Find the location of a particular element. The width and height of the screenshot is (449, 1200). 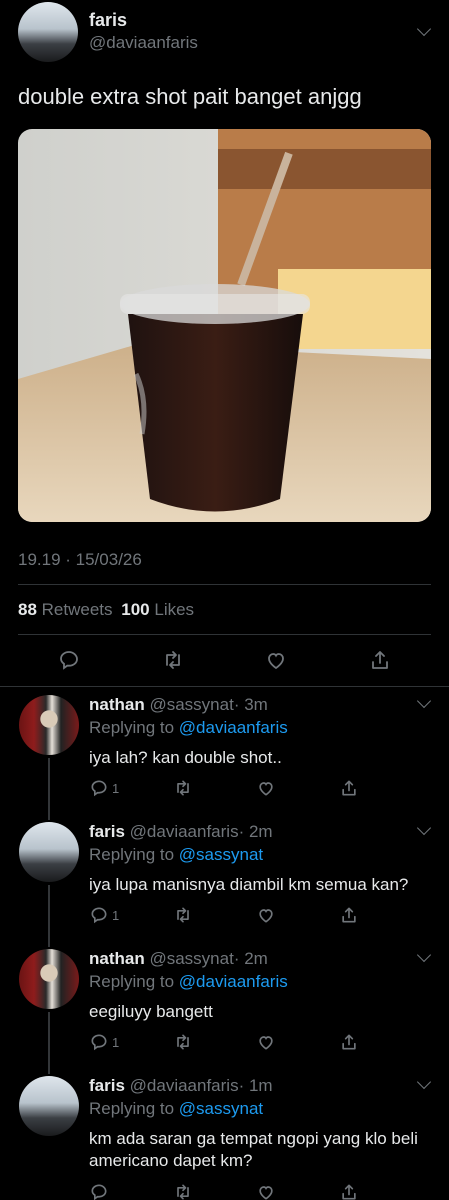

retweets-label: Retweets is located at coordinates (77, 609).